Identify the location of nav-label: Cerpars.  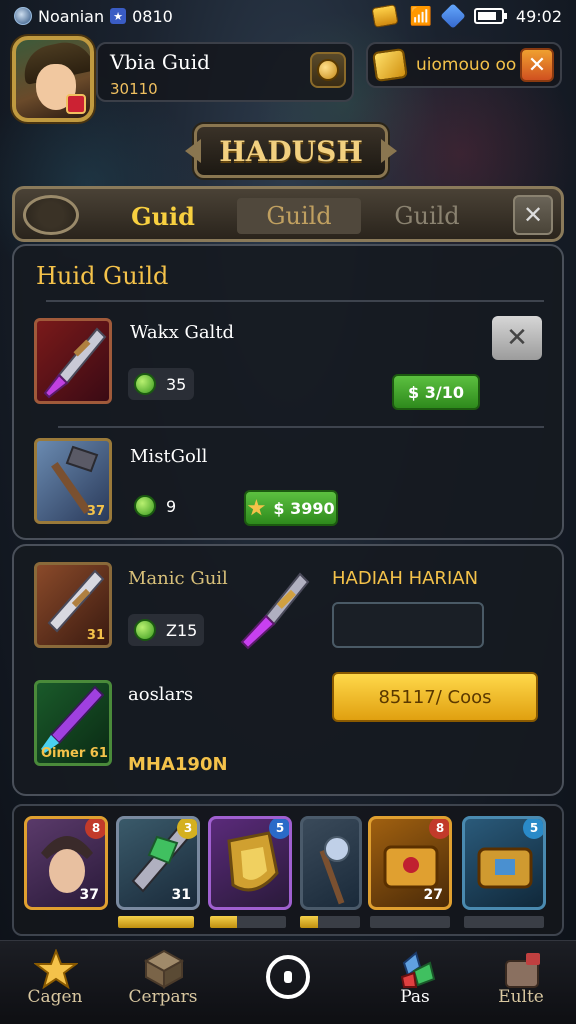
(163, 997).